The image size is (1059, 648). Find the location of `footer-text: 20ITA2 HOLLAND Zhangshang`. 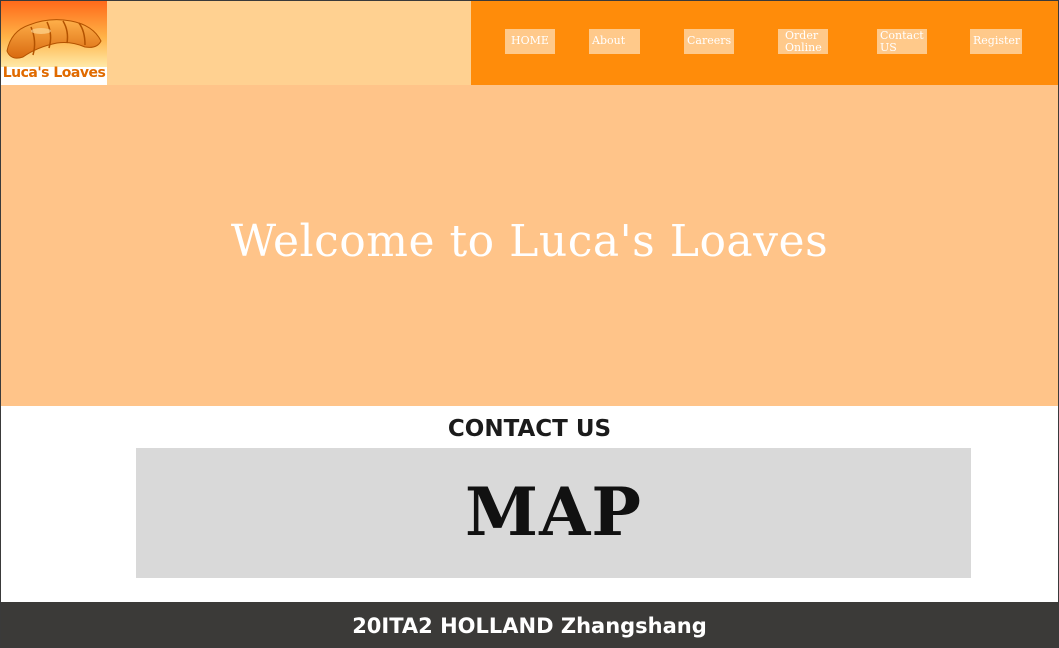

footer-text: 20ITA2 HOLLAND Zhangshang is located at coordinates (529, 626).